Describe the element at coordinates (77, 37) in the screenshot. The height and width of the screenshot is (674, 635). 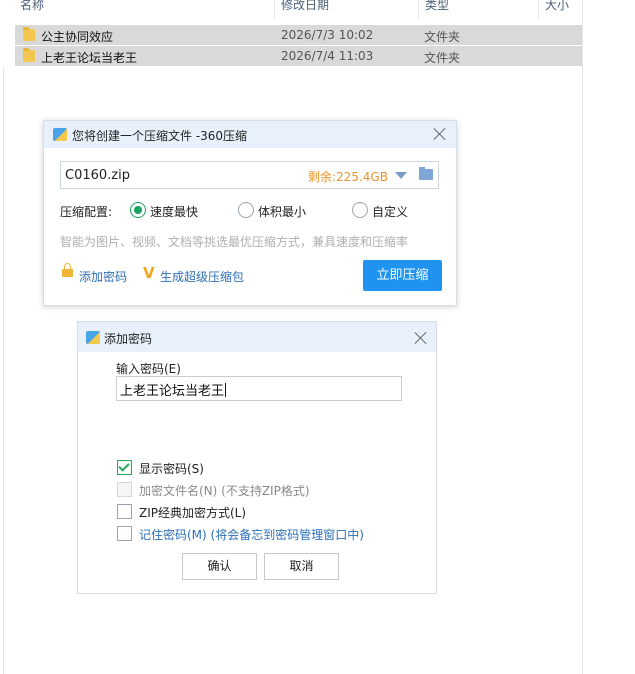
I see `file-name: 公主协同效应` at that location.